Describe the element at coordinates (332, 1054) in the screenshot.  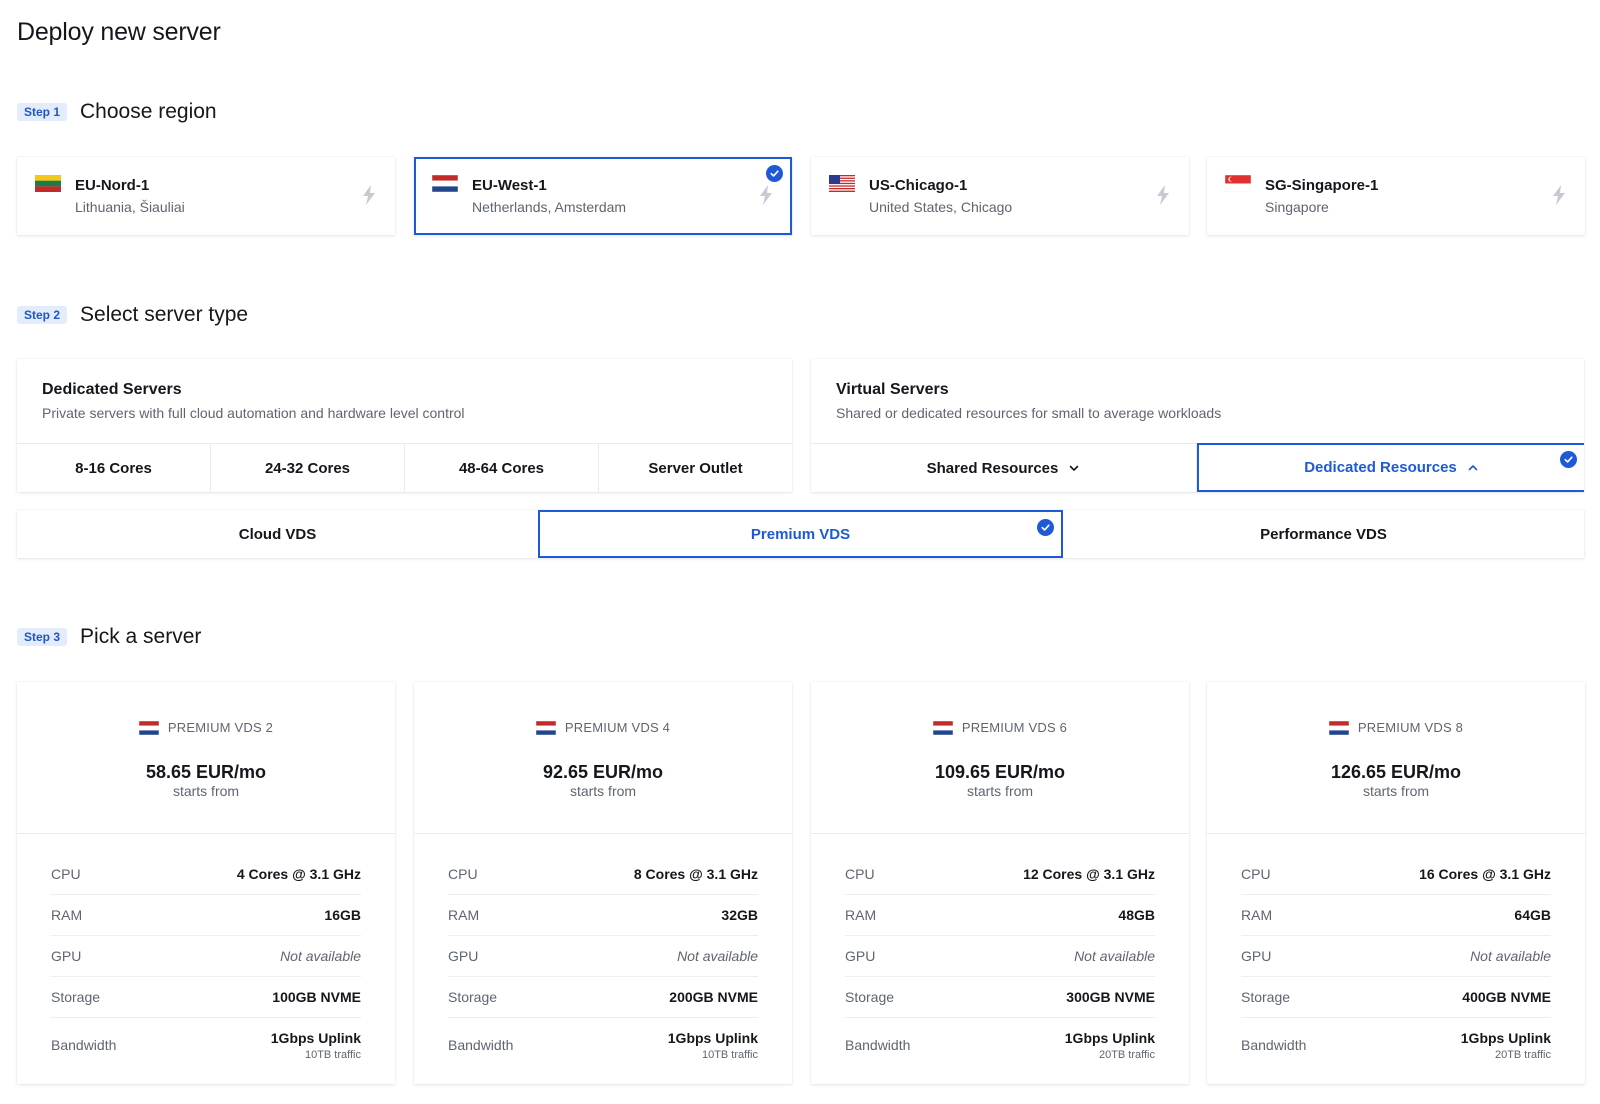
I see `traffic-value: 10TB traffic` at that location.